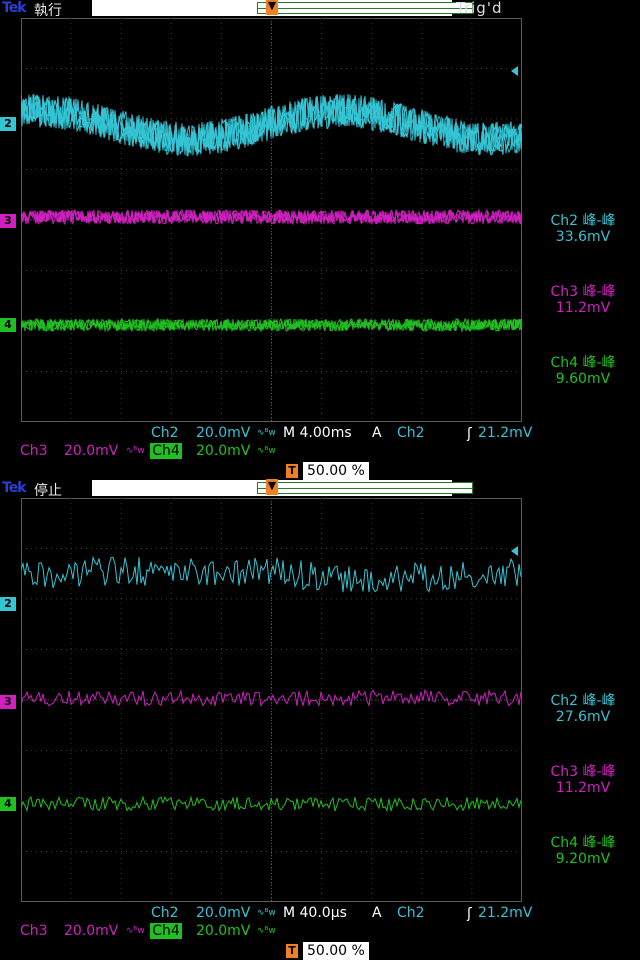  I want to click on acq-state: 執行, so click(48, 11).